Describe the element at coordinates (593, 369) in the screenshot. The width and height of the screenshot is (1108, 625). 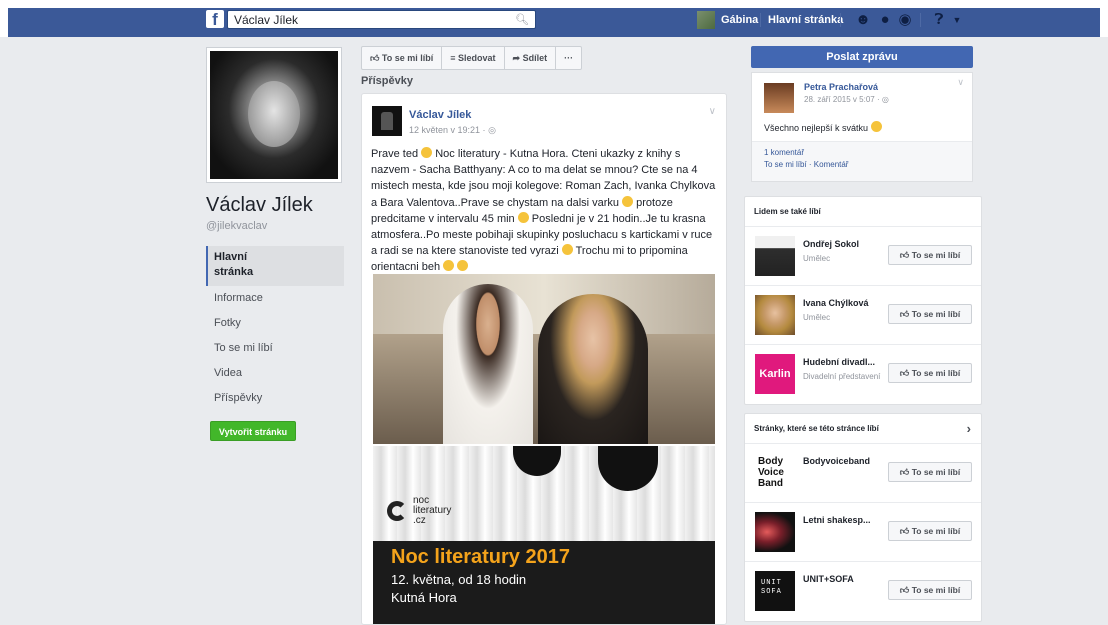
I see `photo-person-woman` at that location.